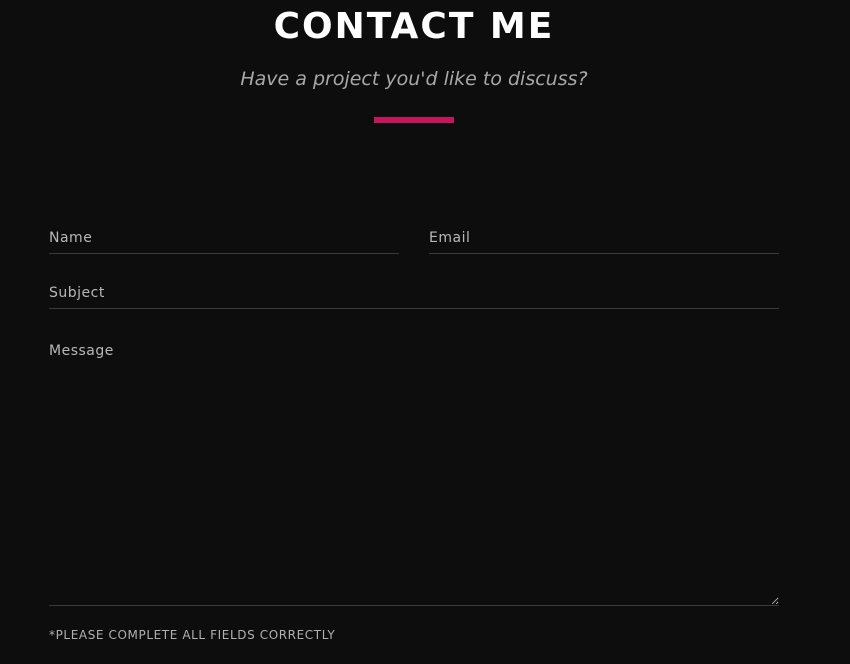 Image resolution: width=850 pixels, height=664 pixels. Describe the element at coordinates (414, 293) in the screenshot. I see `subject-field` at that location.